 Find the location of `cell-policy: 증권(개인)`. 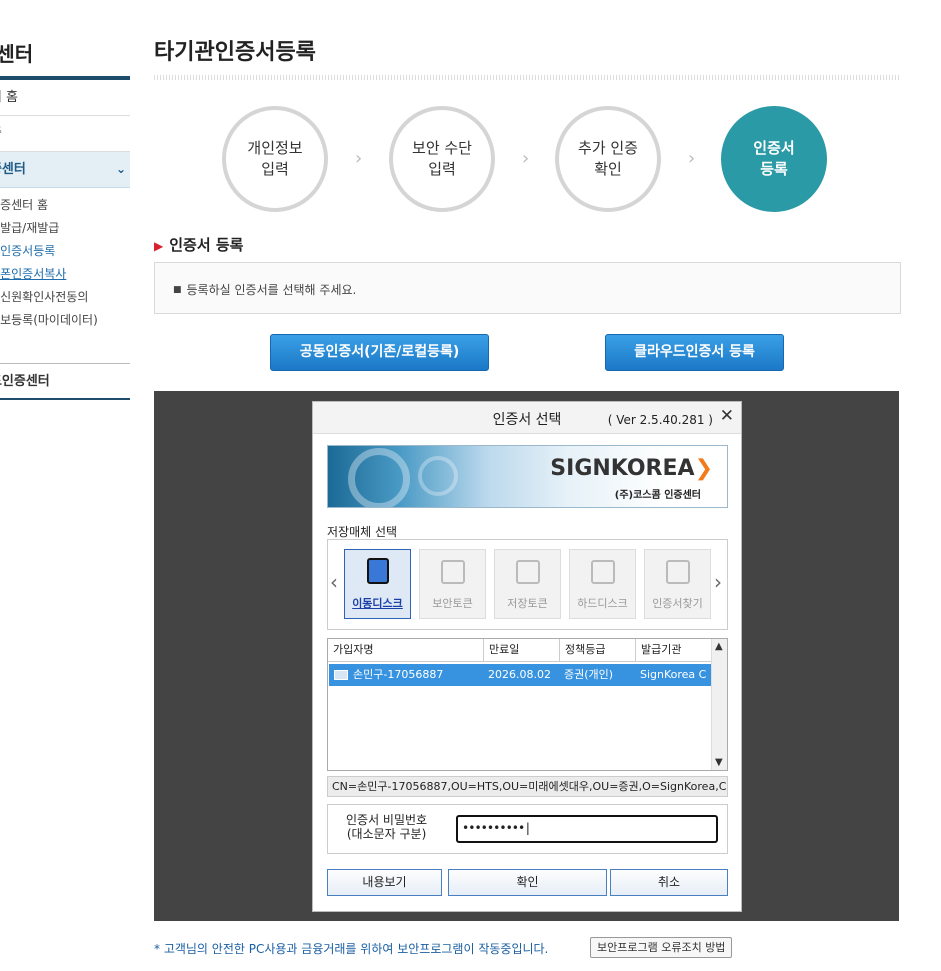

cell-policy: 증권(개인) is located at coordinates (589, 674).